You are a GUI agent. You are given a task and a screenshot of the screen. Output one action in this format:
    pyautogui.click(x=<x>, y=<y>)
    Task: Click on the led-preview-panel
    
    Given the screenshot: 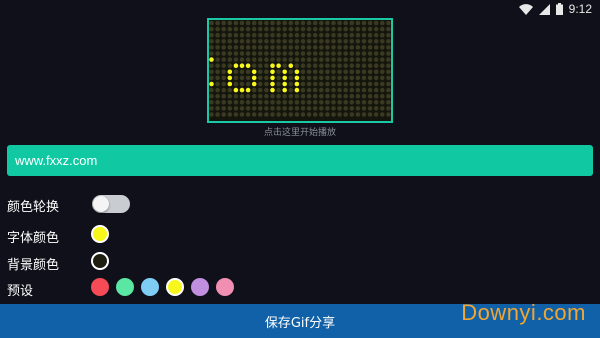 What is the action you would take?
    pyautogui.click(x=300, y=70)
    